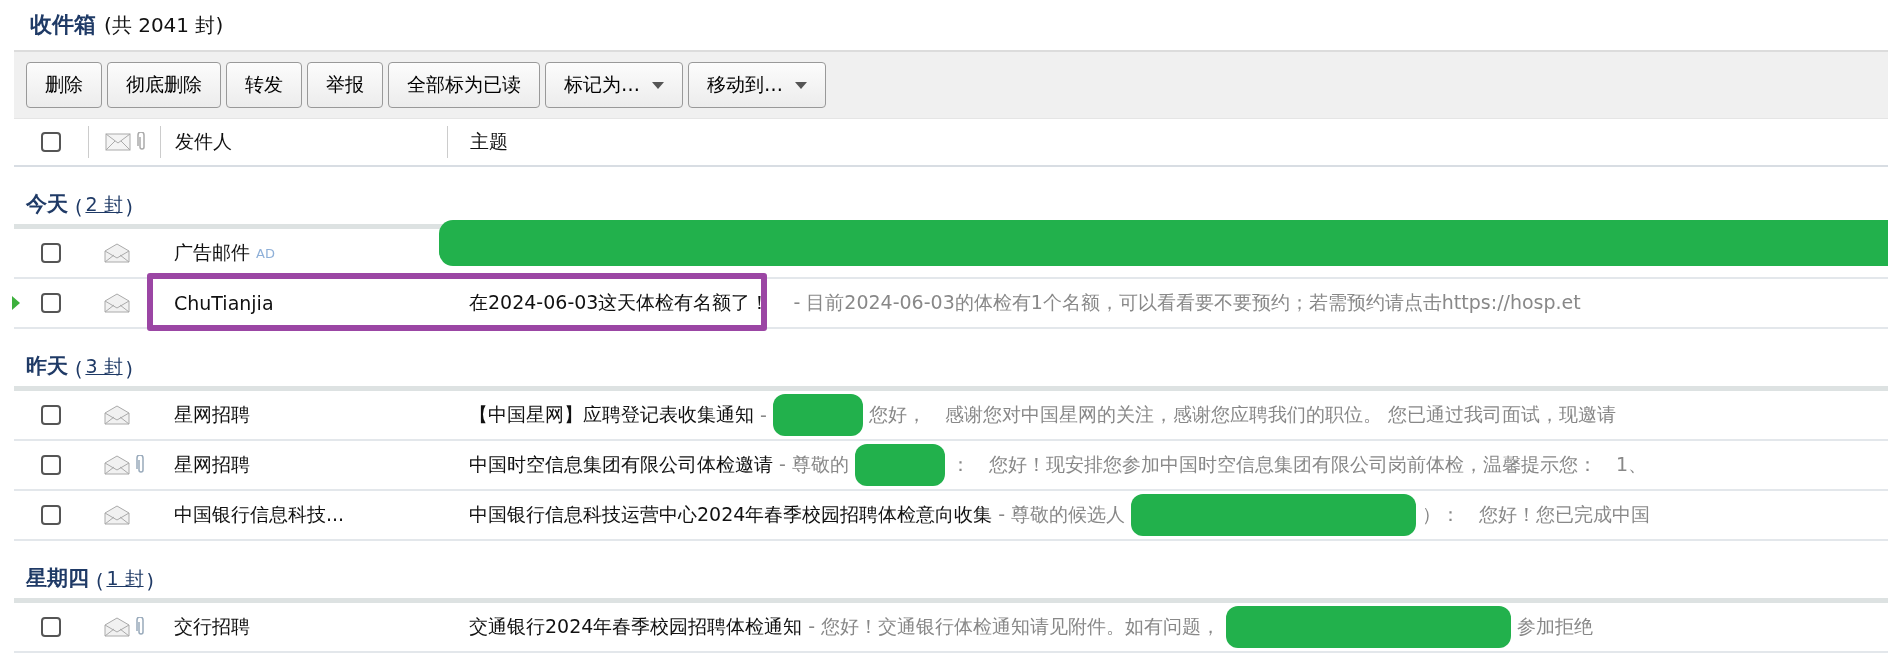 This screenshot has width=1888, height=654. I want to click on sender-name: 广告邮件, so click(212, 252).